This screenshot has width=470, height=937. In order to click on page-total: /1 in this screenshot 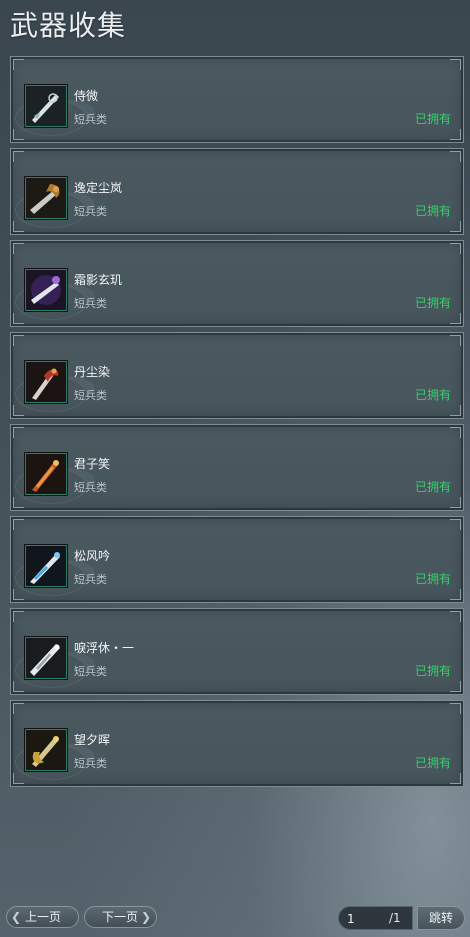, I will do `click(395, 918)`.